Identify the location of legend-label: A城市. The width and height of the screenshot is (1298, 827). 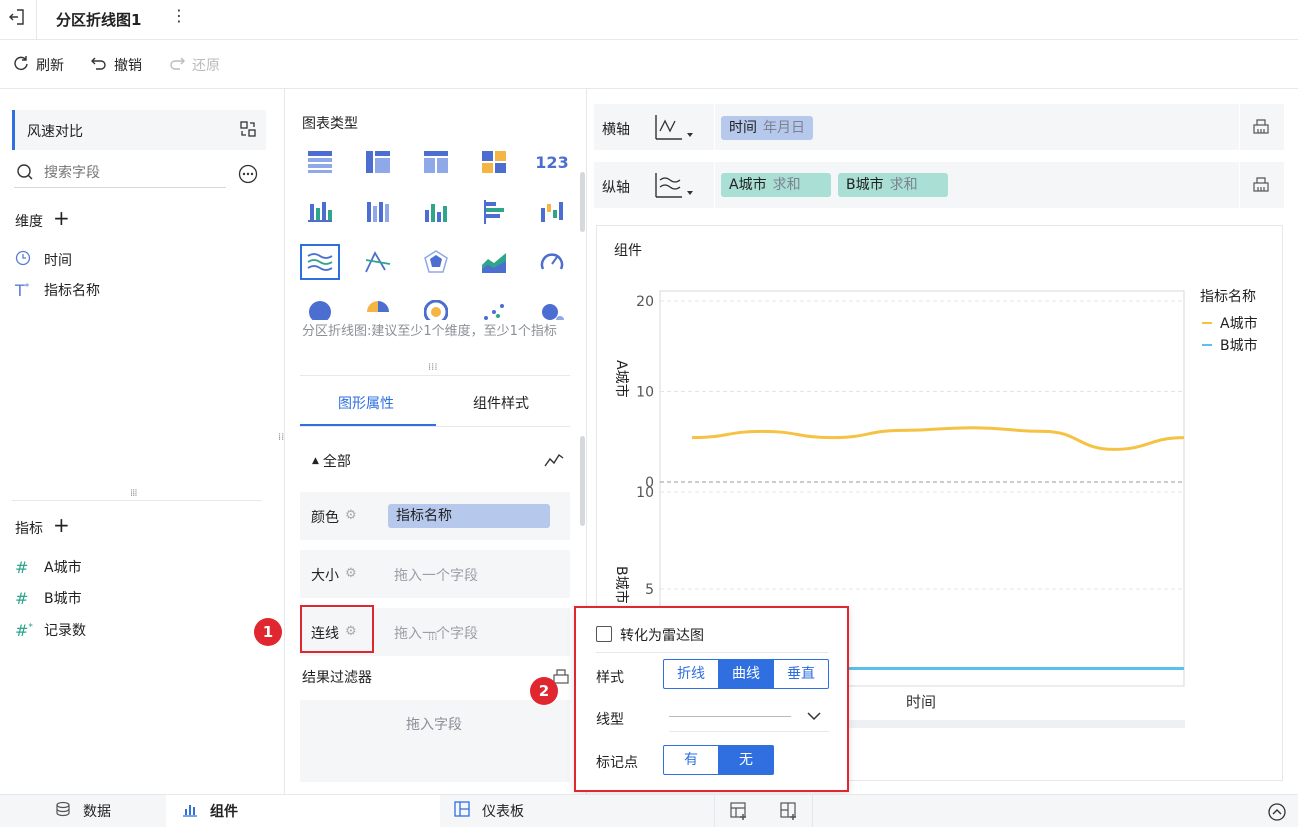
(1239, 324).